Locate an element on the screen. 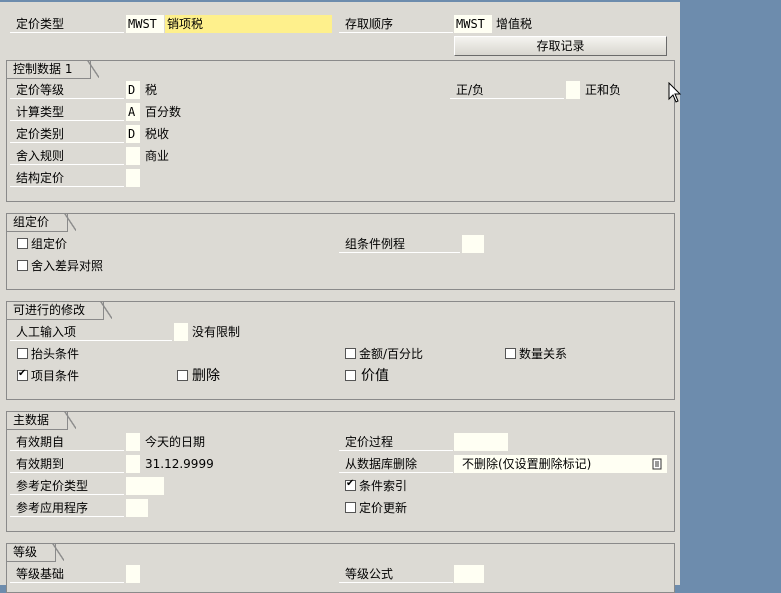 The image size is (781, 593). plus-minus-desc: 正和负 is located at coordinates (603, 90).